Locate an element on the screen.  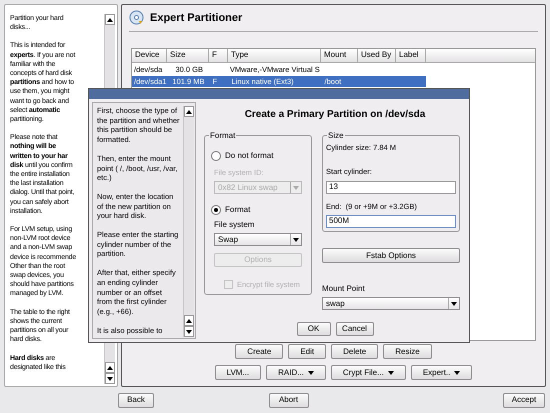
menu-button: Expert.. is located at coordinates (441, 372).